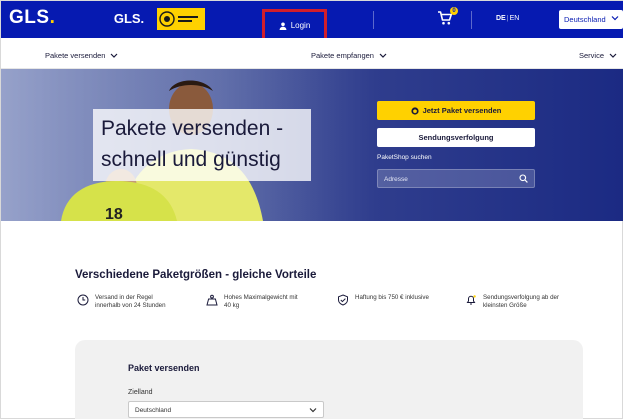 This screenshot has height=419, width=623. I want to click on send-package-button: Jetzt Paket versenden, so click(456, 110).